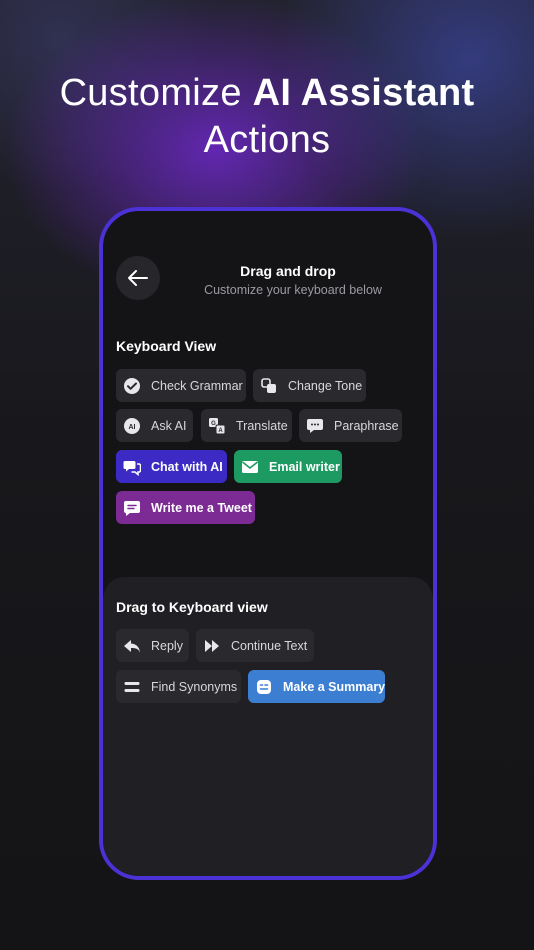 Image resolution: width=534 pixels, height=950 pixels. I want to click on envelope-icon, so click(250, 467).